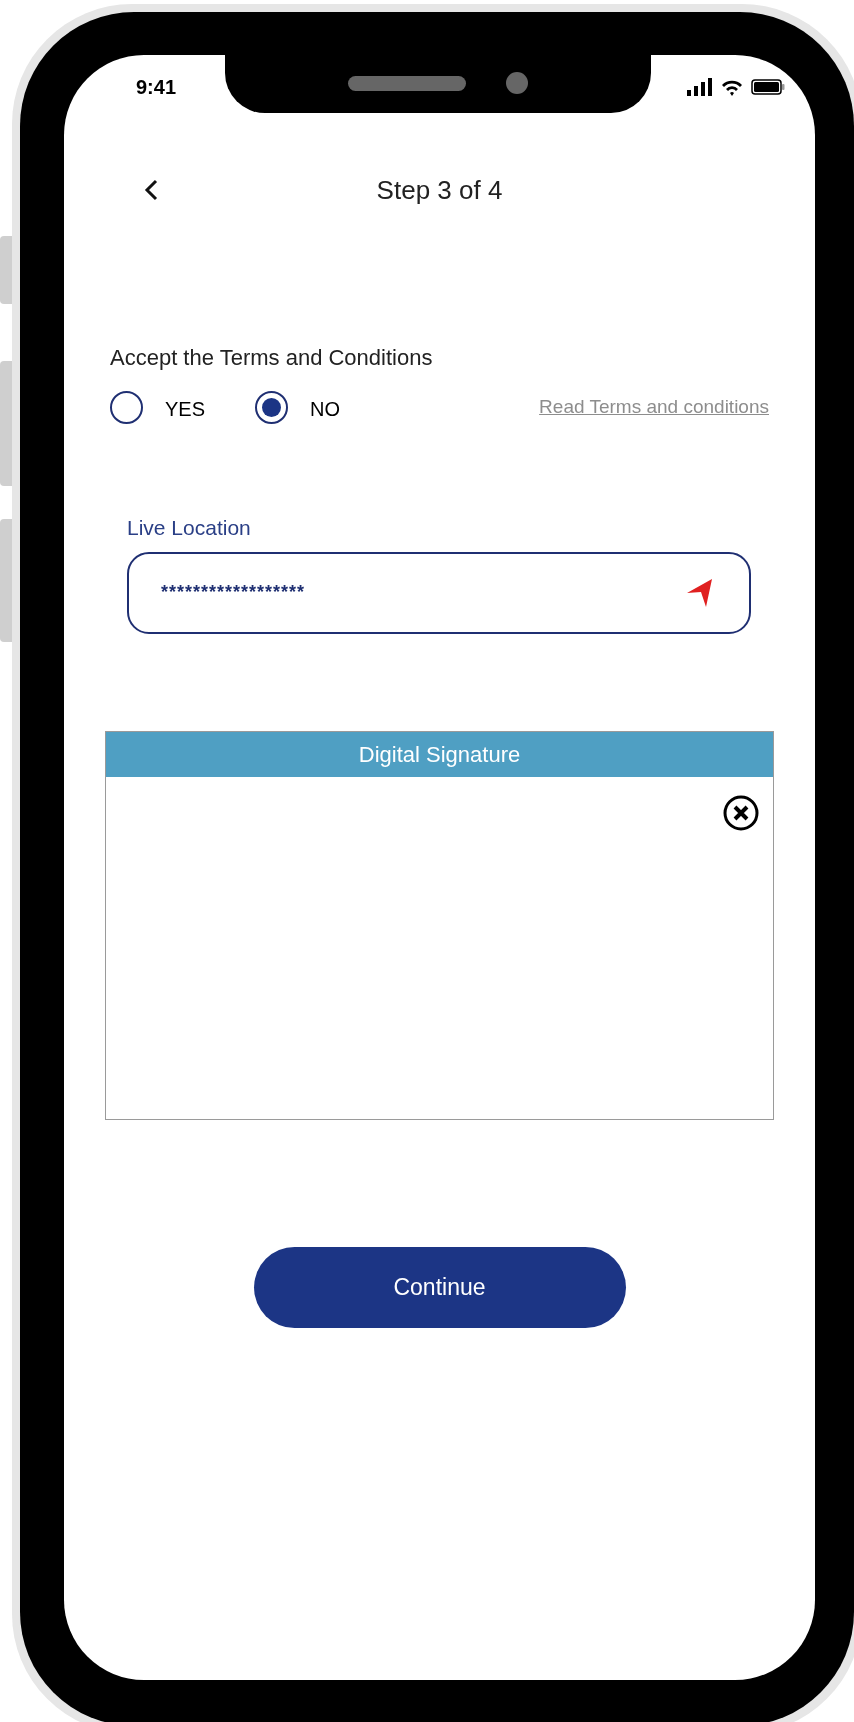  Describe the element at coordinates (439, 754) in the screenshot. I see `signature-header: Digital Signature` at that location.